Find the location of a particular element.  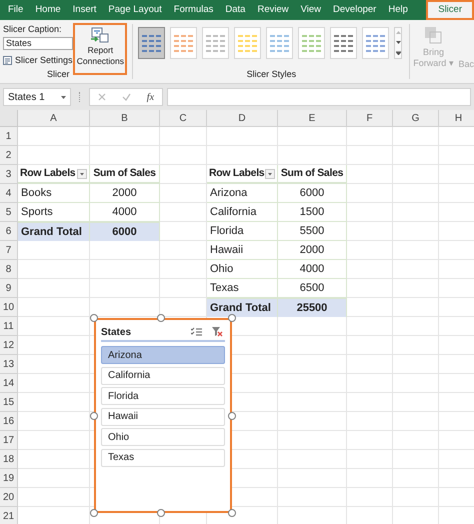

column-header: G is located at coordinates (416, 118).